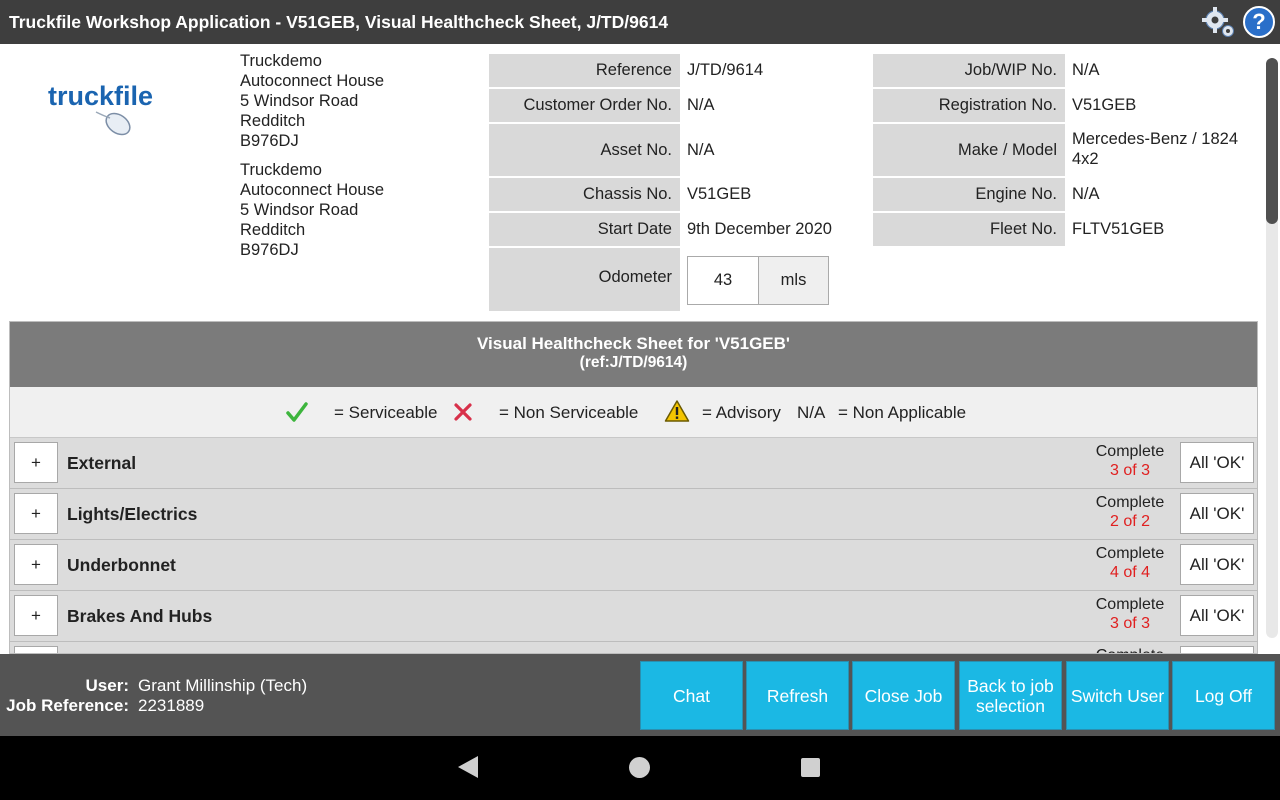  Describe the element at coordinates (969, 105) in the screenshot. I see `registration-label: Registration No.` at that location.